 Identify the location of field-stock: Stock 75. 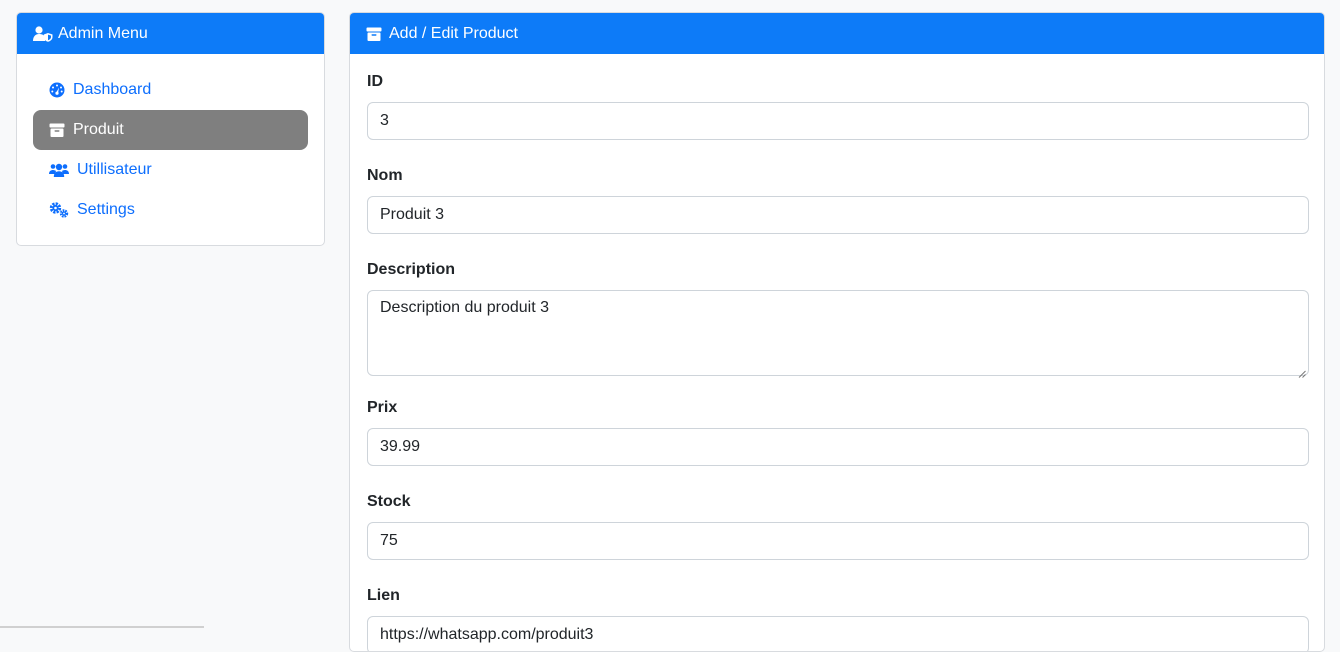
(837, 513).